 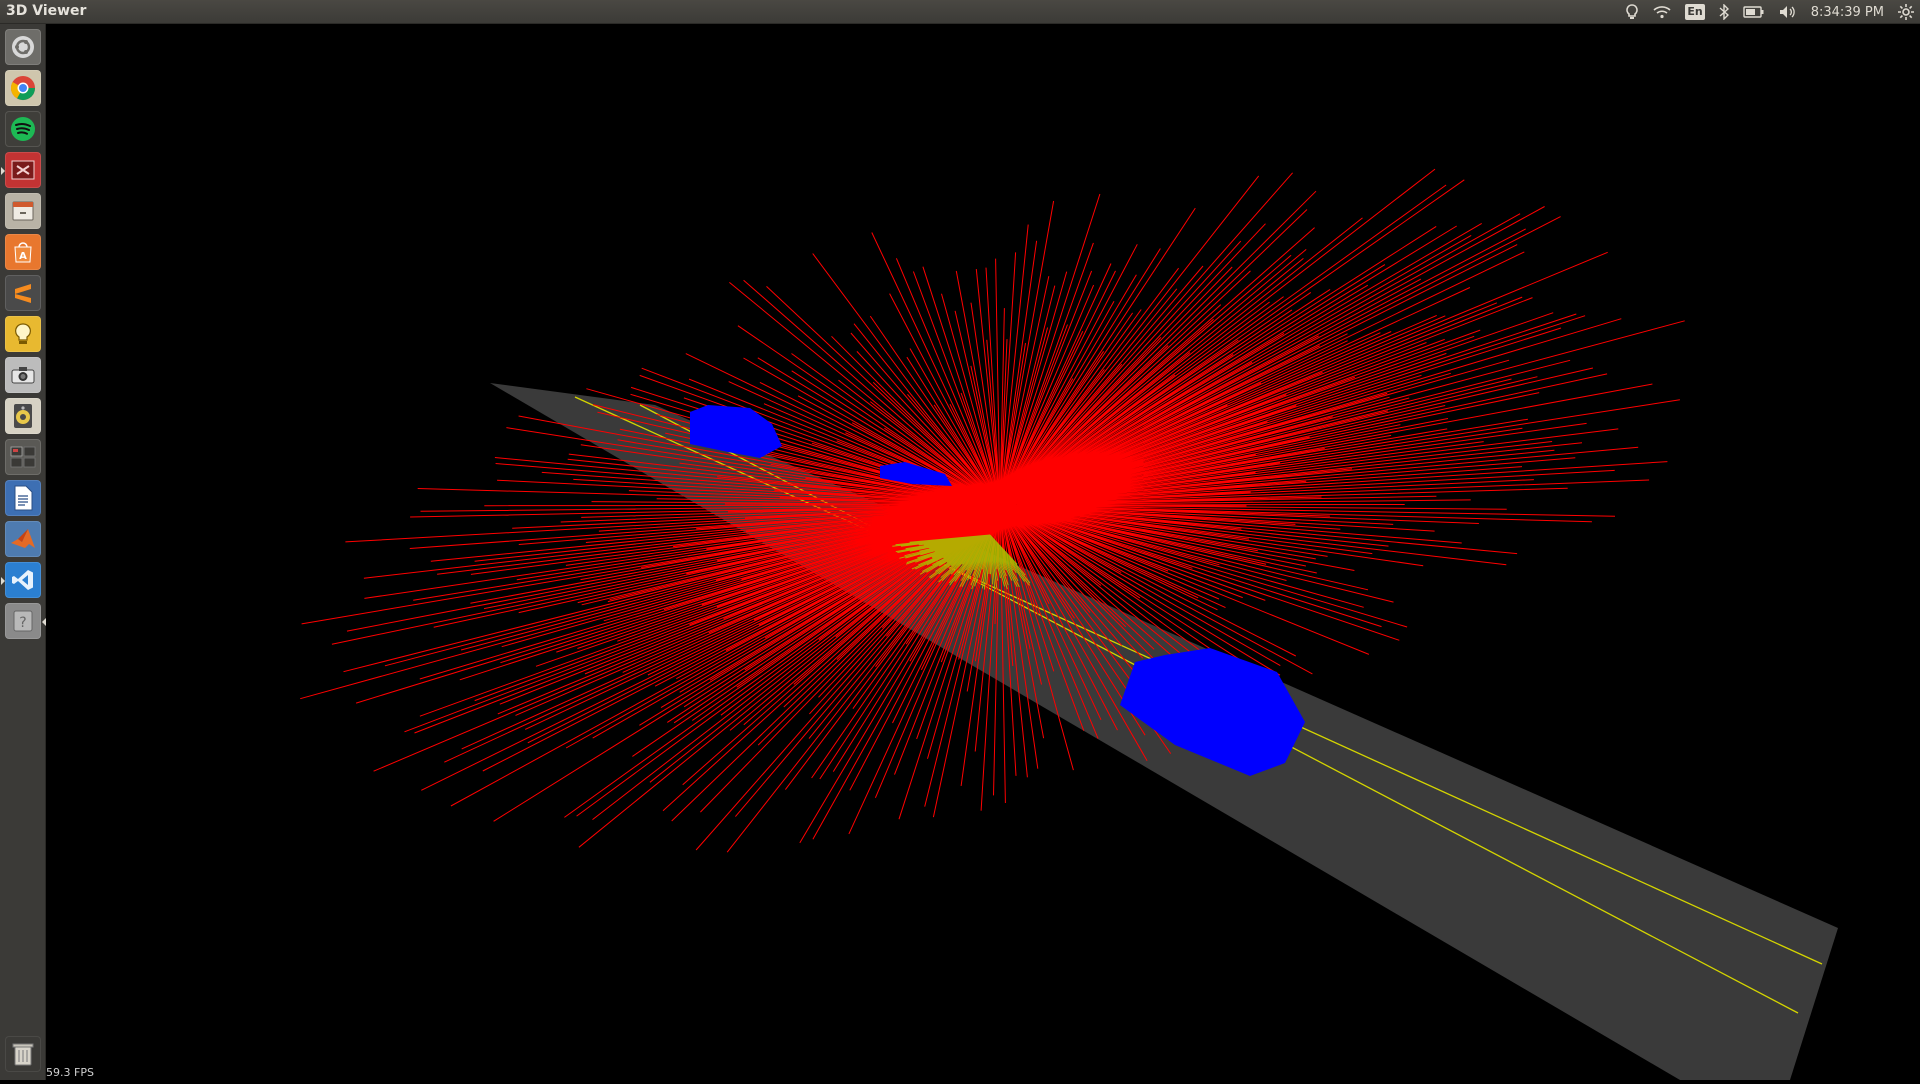 I want to click on notification-bulb-icon, so click(x=1632, y=12).